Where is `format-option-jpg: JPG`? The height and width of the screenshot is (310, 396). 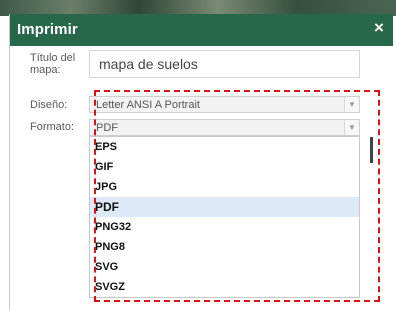
format-option-jpg: JPG is located at coordinates (224, 187).